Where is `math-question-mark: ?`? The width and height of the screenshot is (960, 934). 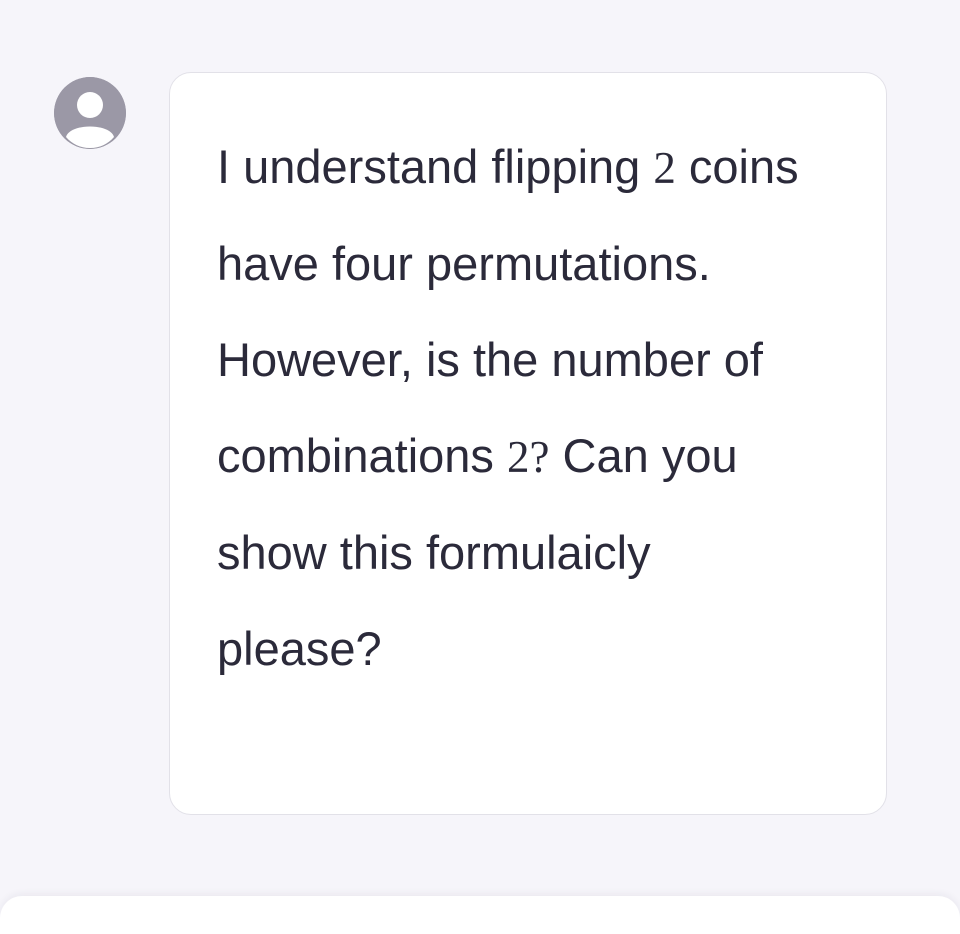
math-question-mark: ? is located at coordinates (539, 457).